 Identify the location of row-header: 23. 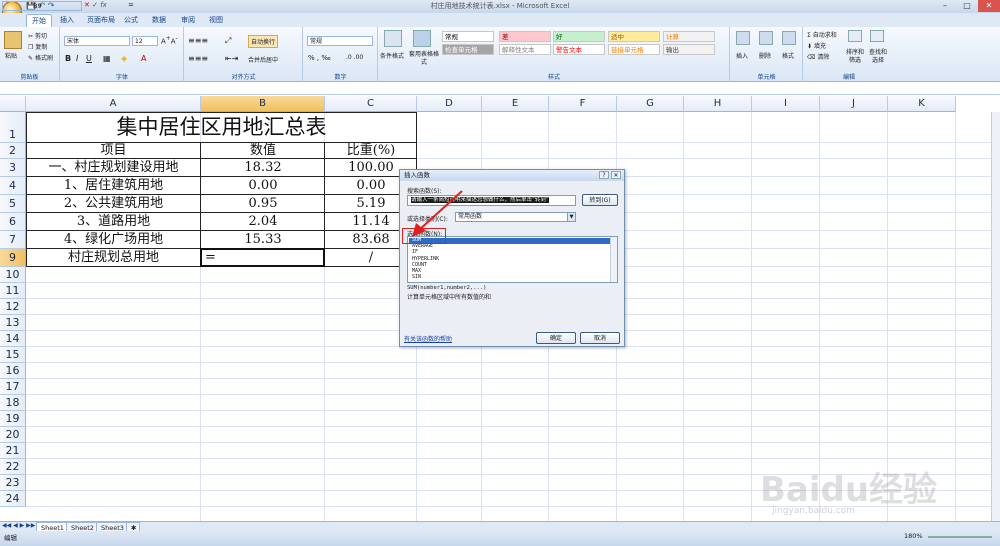
(13, 483).